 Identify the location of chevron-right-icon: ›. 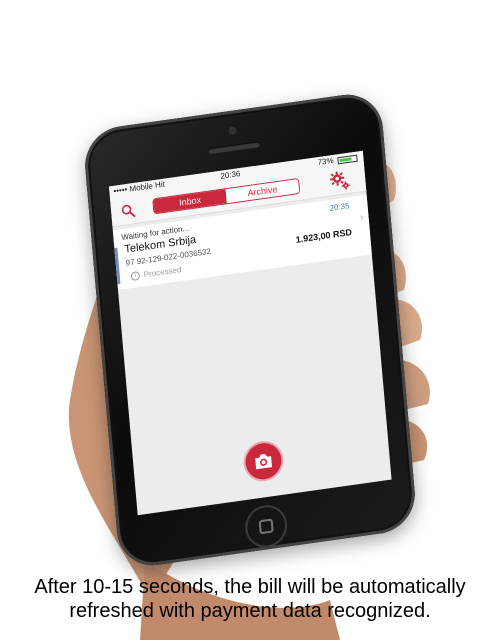
(362, 217).